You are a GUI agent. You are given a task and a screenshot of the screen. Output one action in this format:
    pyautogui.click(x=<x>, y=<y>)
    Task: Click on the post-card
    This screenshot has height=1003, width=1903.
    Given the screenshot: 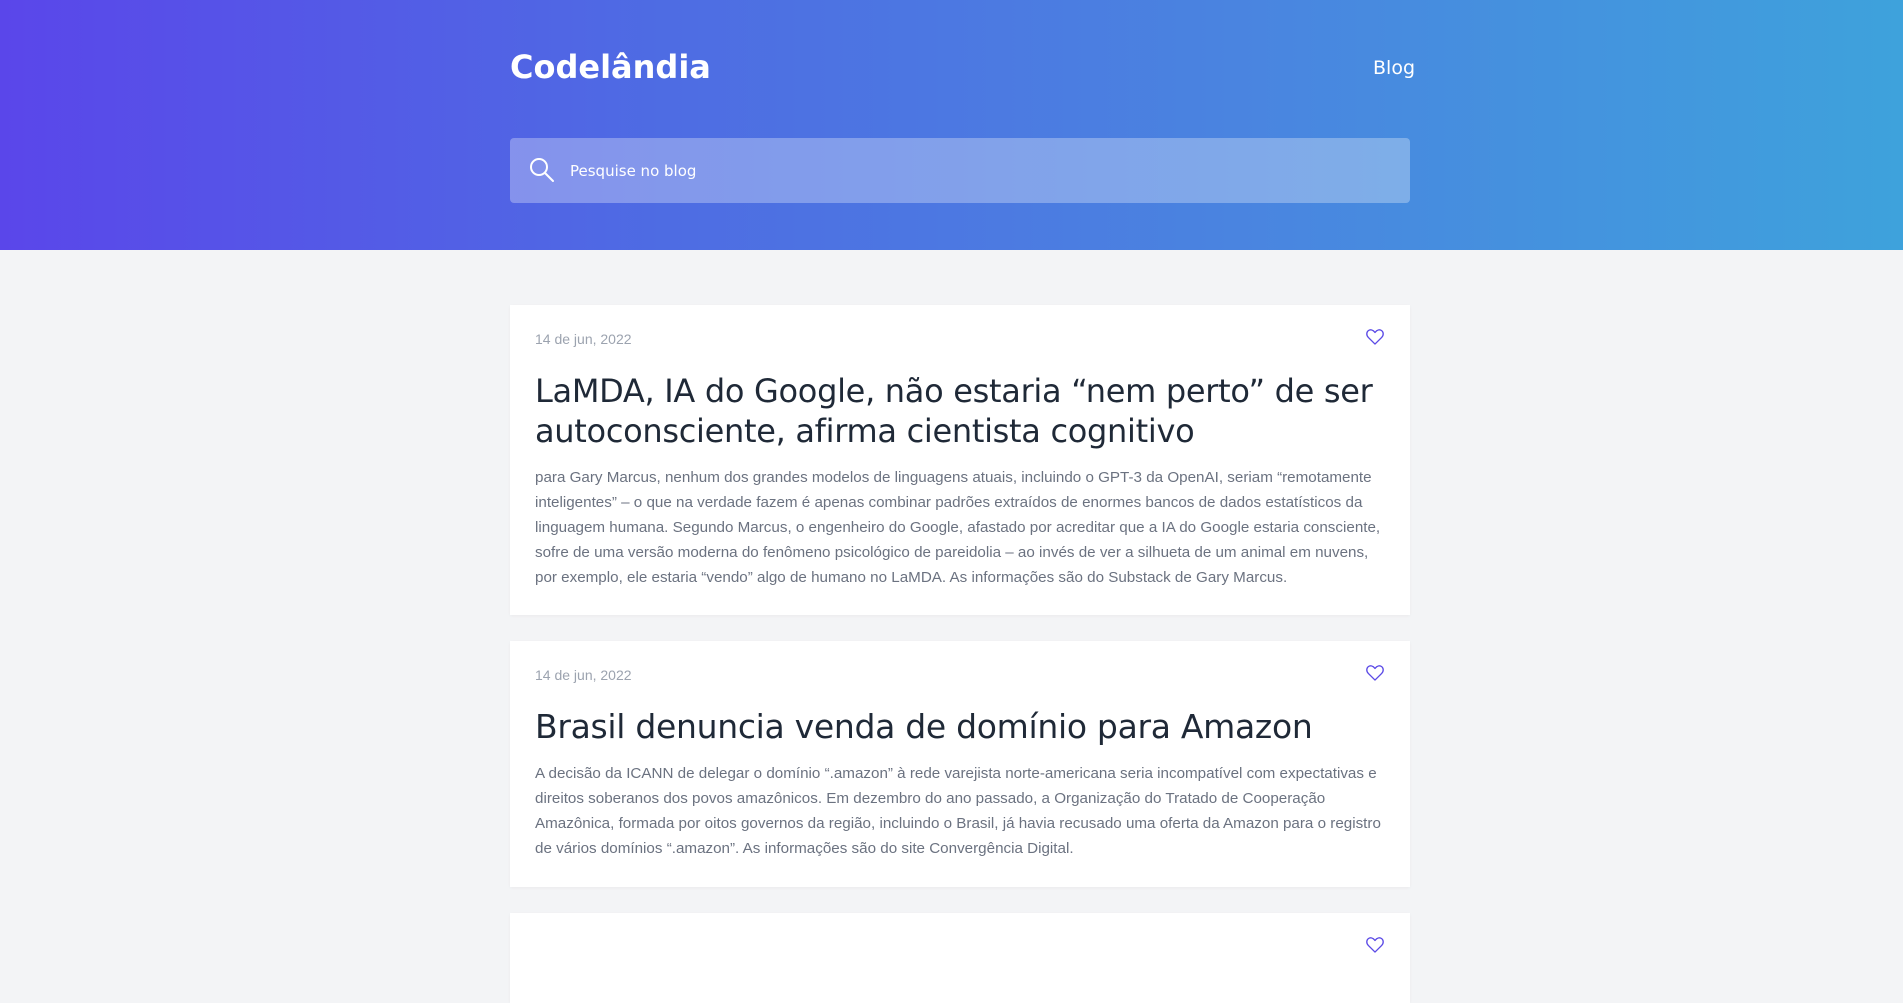 What is the action you would take?
    pyautogui.click(x=960, y=958)
    